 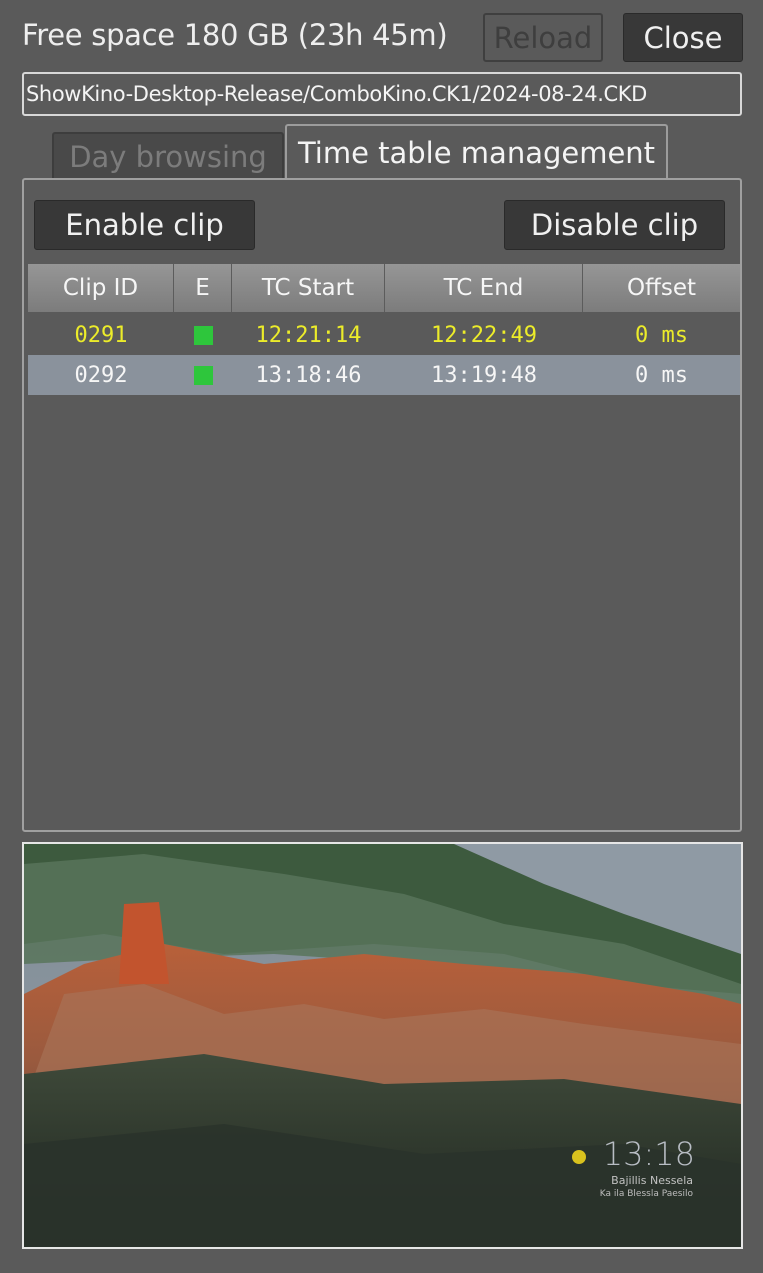 I want to click on tc-start-cell: 13:18:46, so click(x=308, y=375).